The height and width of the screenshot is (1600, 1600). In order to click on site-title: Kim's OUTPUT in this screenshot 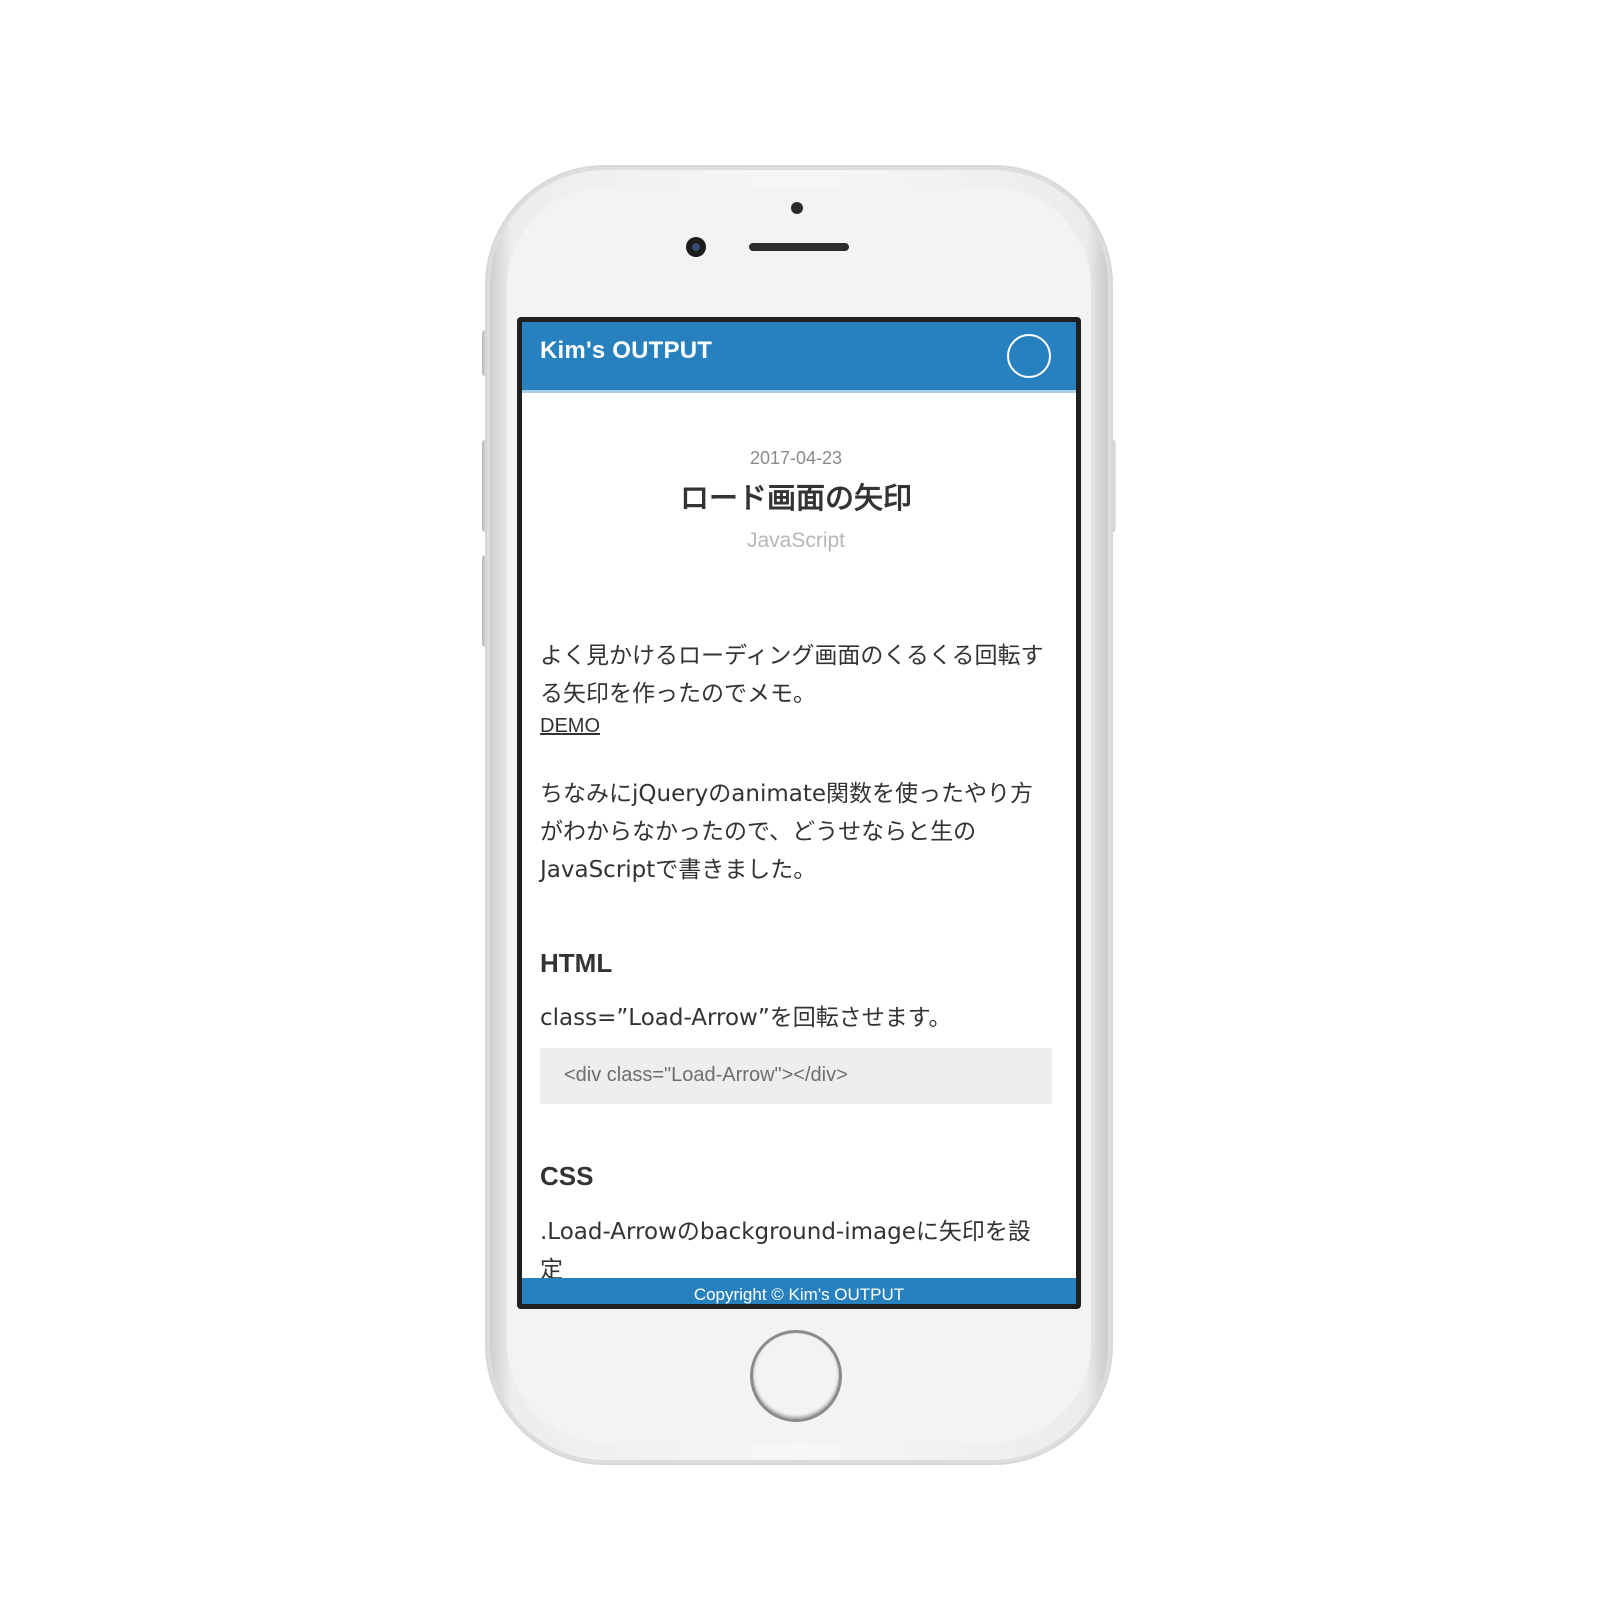, I will do `click(626, 351)`.